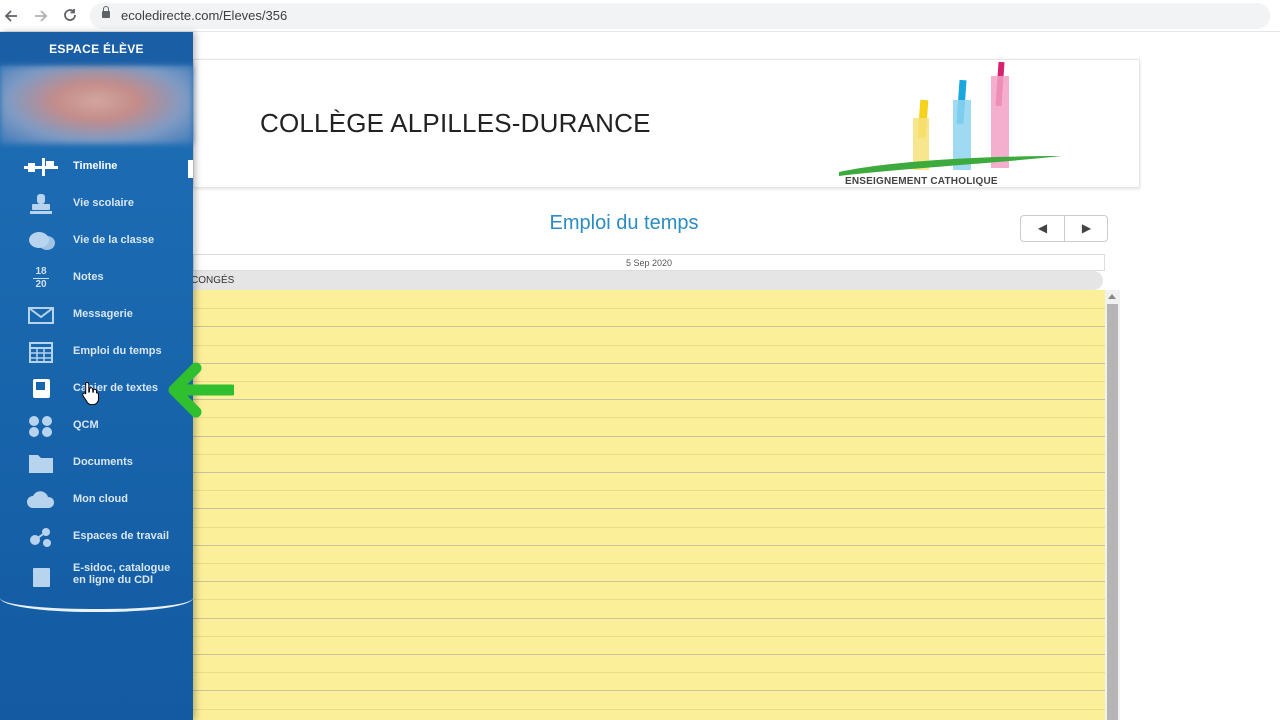 The width and height of the screenshot is (1280, 720). I want to click on date-label: 5 Sep 2020, so click(649, 263).